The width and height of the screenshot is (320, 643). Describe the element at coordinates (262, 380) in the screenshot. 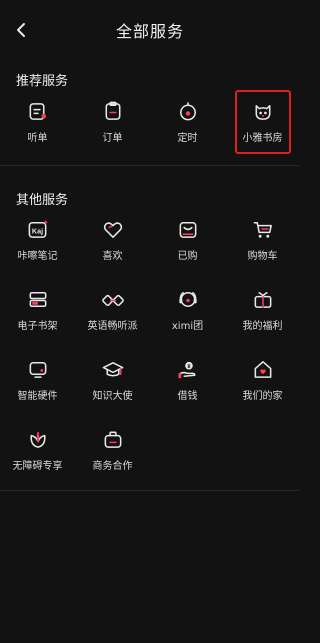

I see `service-our-home: 我们的家` at that location.